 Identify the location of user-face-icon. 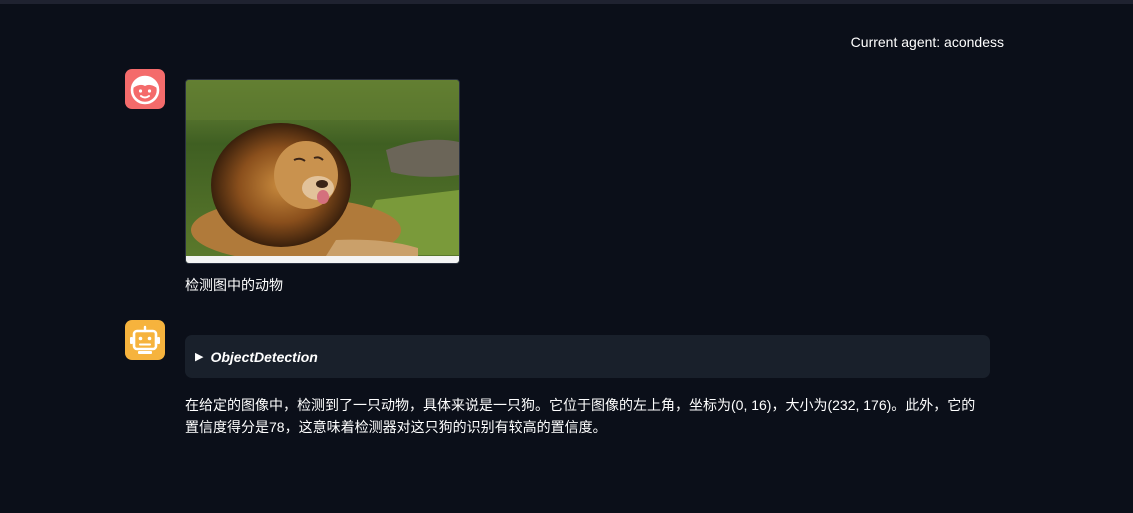
(145, 90).